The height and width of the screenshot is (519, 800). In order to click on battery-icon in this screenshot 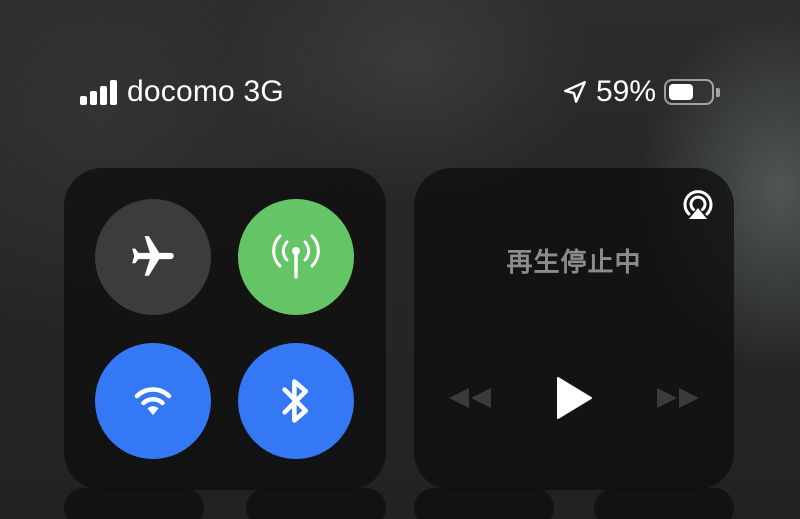, I will do `click(692, 92)`.